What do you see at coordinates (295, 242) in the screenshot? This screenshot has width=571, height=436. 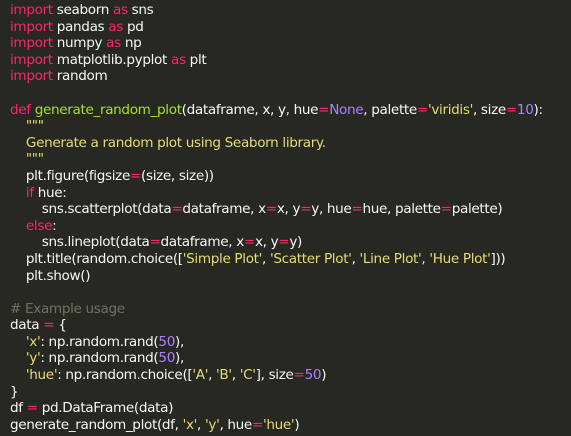 I see `code-token-plain: y)` at bounding box center [295, 242].